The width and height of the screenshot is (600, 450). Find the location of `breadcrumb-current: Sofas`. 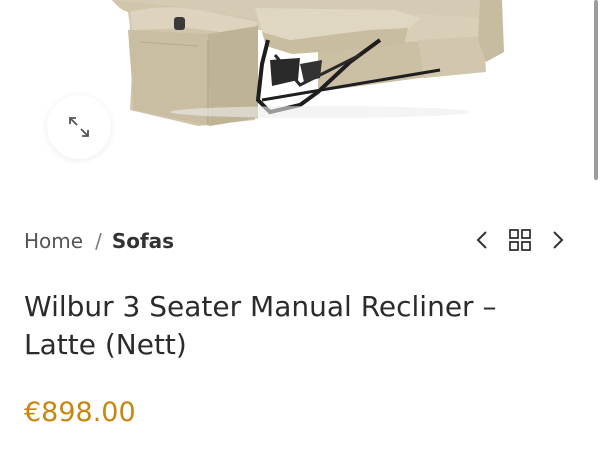

breadcrumb-current: Sofas is located at coordinates (143, 241).